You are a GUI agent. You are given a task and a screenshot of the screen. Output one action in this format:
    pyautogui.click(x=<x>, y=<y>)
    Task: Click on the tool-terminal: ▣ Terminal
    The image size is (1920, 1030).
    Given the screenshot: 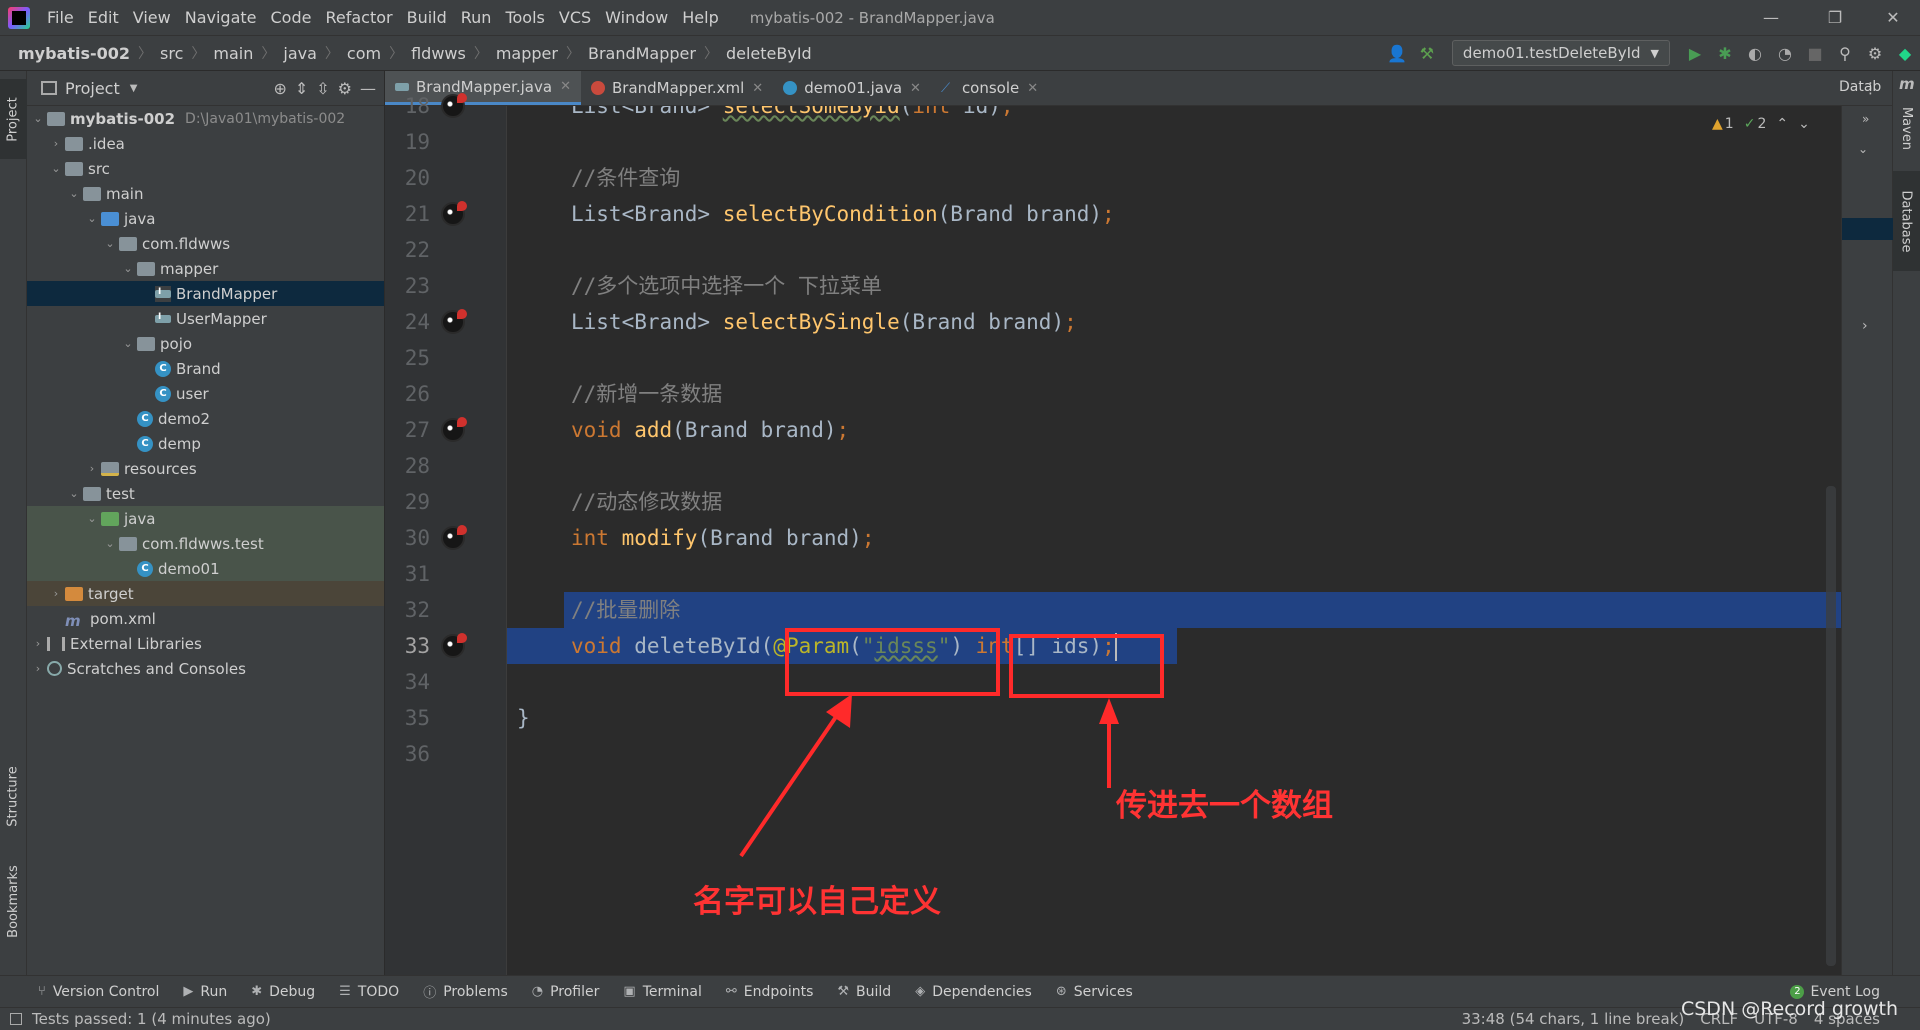 What is the action you would take?
    pyautogui.click(x=662, y=992)
    